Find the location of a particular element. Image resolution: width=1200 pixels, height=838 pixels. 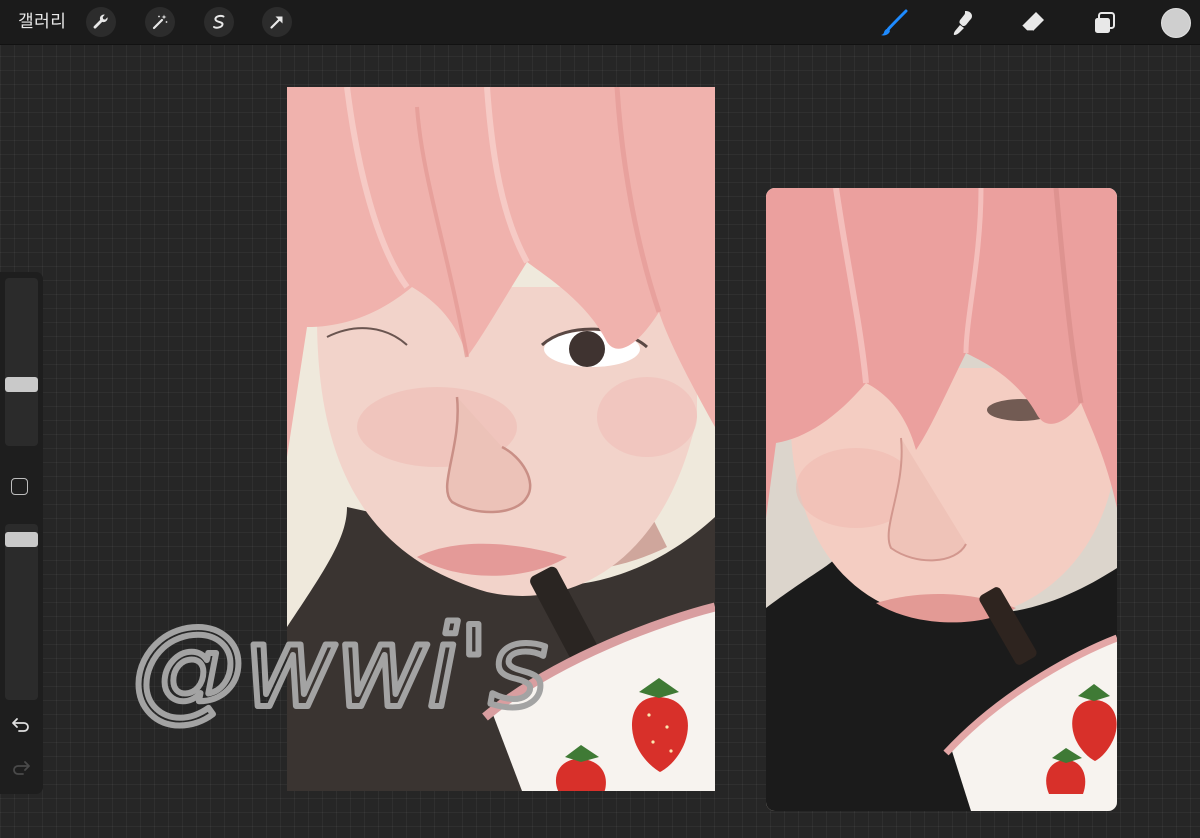

brush-size-thumb is located at coordinates (21, 384).